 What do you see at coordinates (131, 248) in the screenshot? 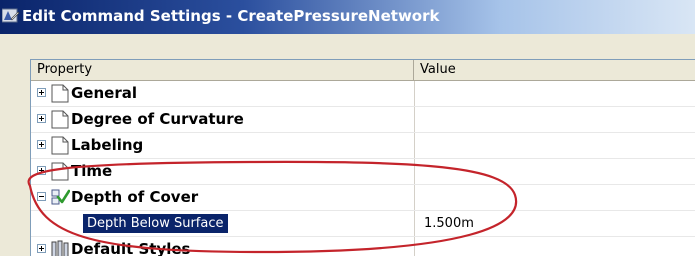
I see `category-label: Default Styles` at bounding box center [131, 248].